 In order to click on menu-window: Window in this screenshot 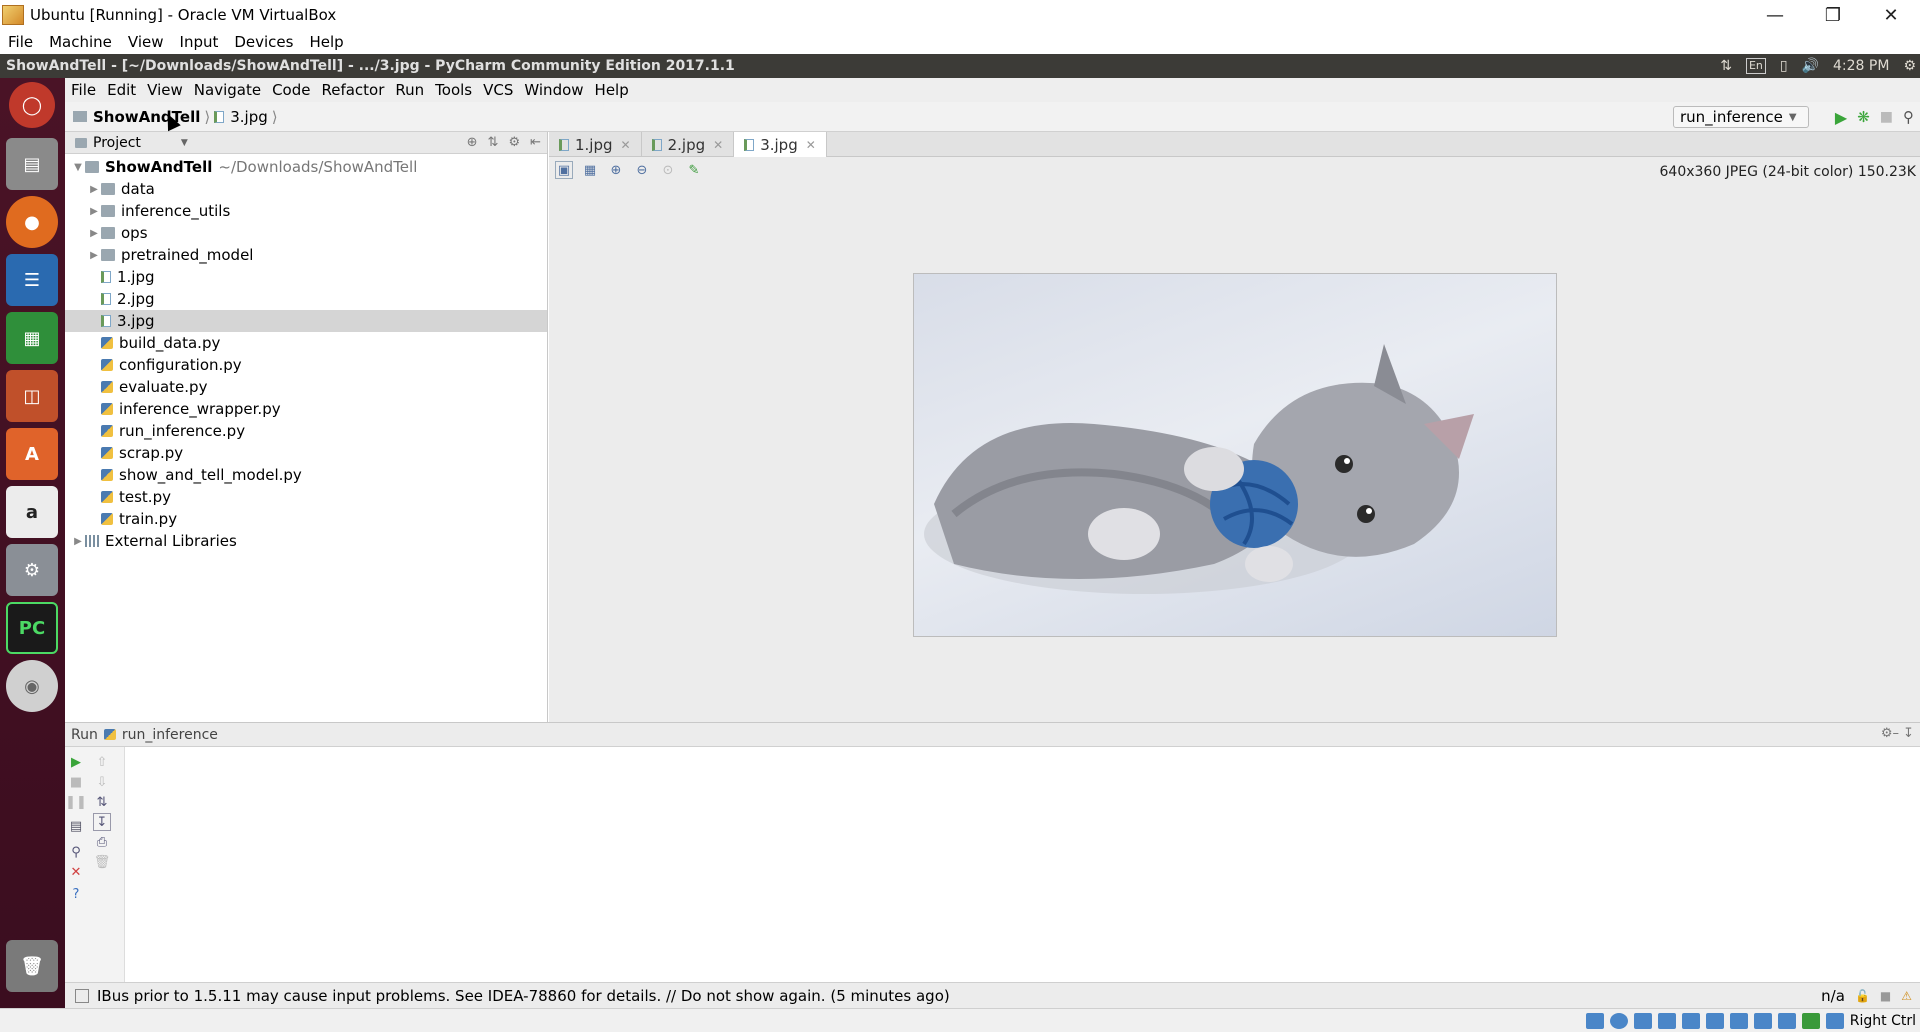, I will do `click(553, 90)`.